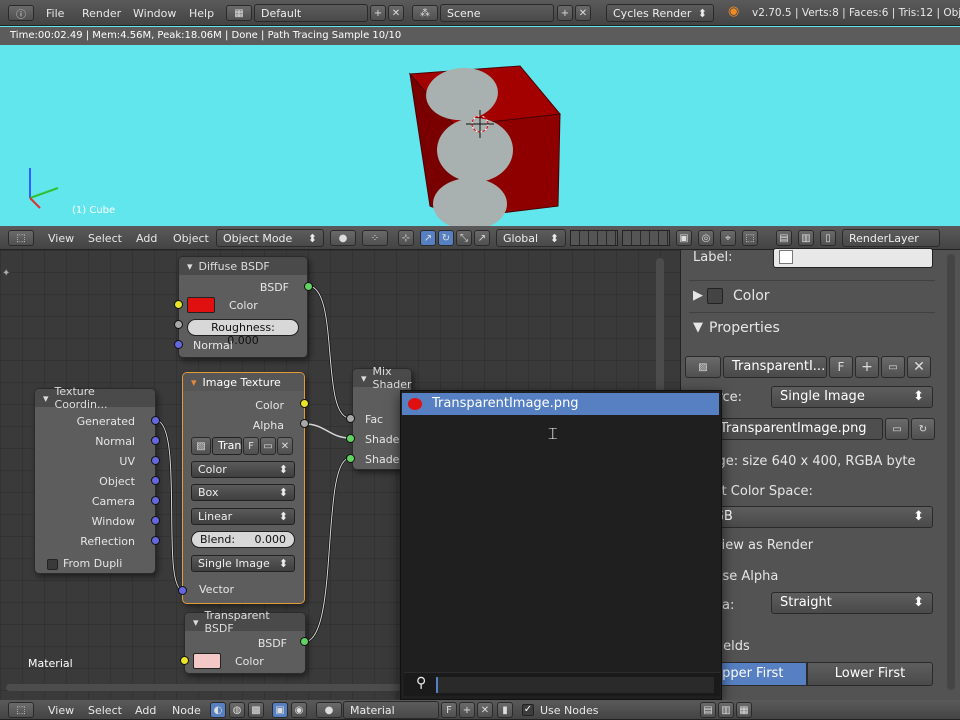 Image resolution: width=960 pixels, height=720 pixels. What do you see at coordinates (105, 238) in the screenshot?
I see `menu-select: Select` at bounding box center [105, 238].